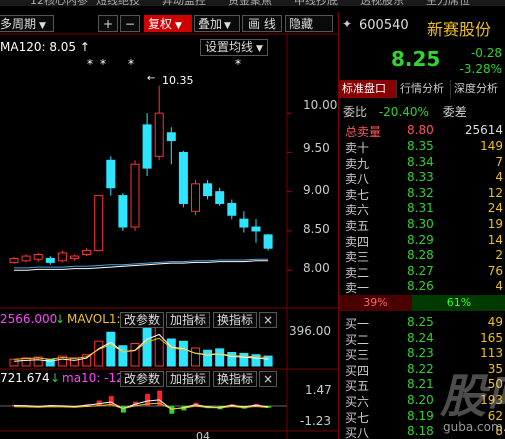  What do you see at coordinates (357, 148) in the screenshot?
I see `ask-label: 卖十` at bounding box center [357, 148].